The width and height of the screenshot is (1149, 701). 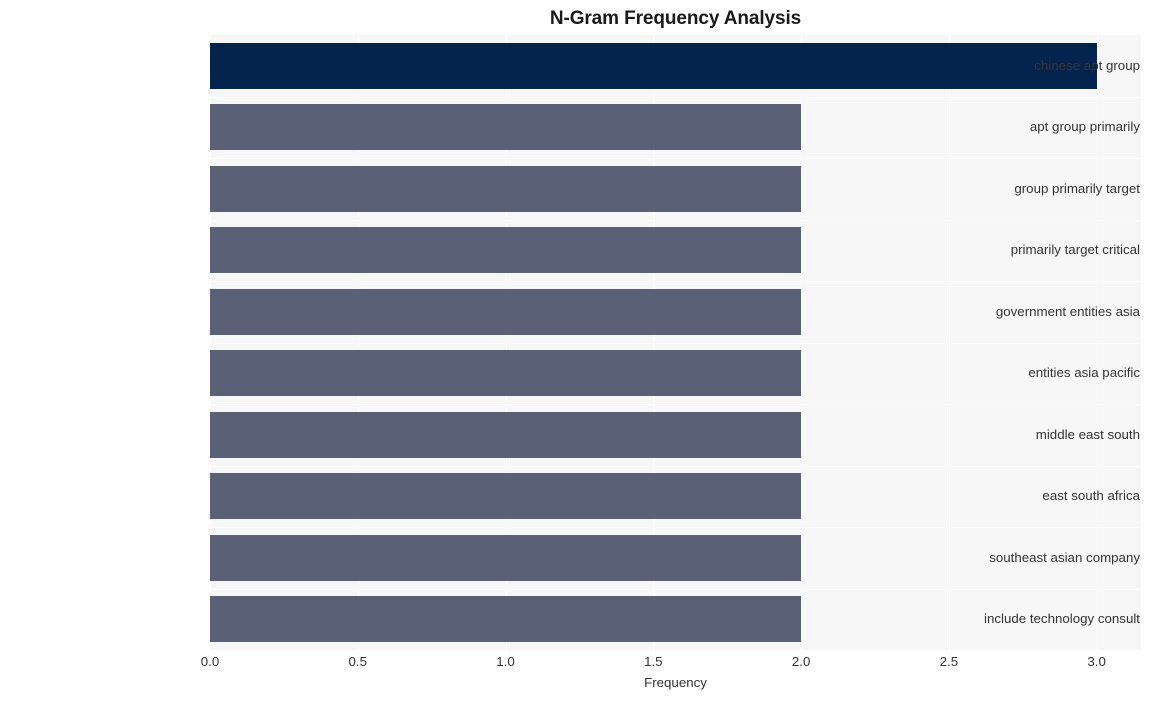 What do you see at coordinates (1091, 496) in the screenshot?
I see `y-axis-tick-label: east south africa` at bounding box center [1091, 496].